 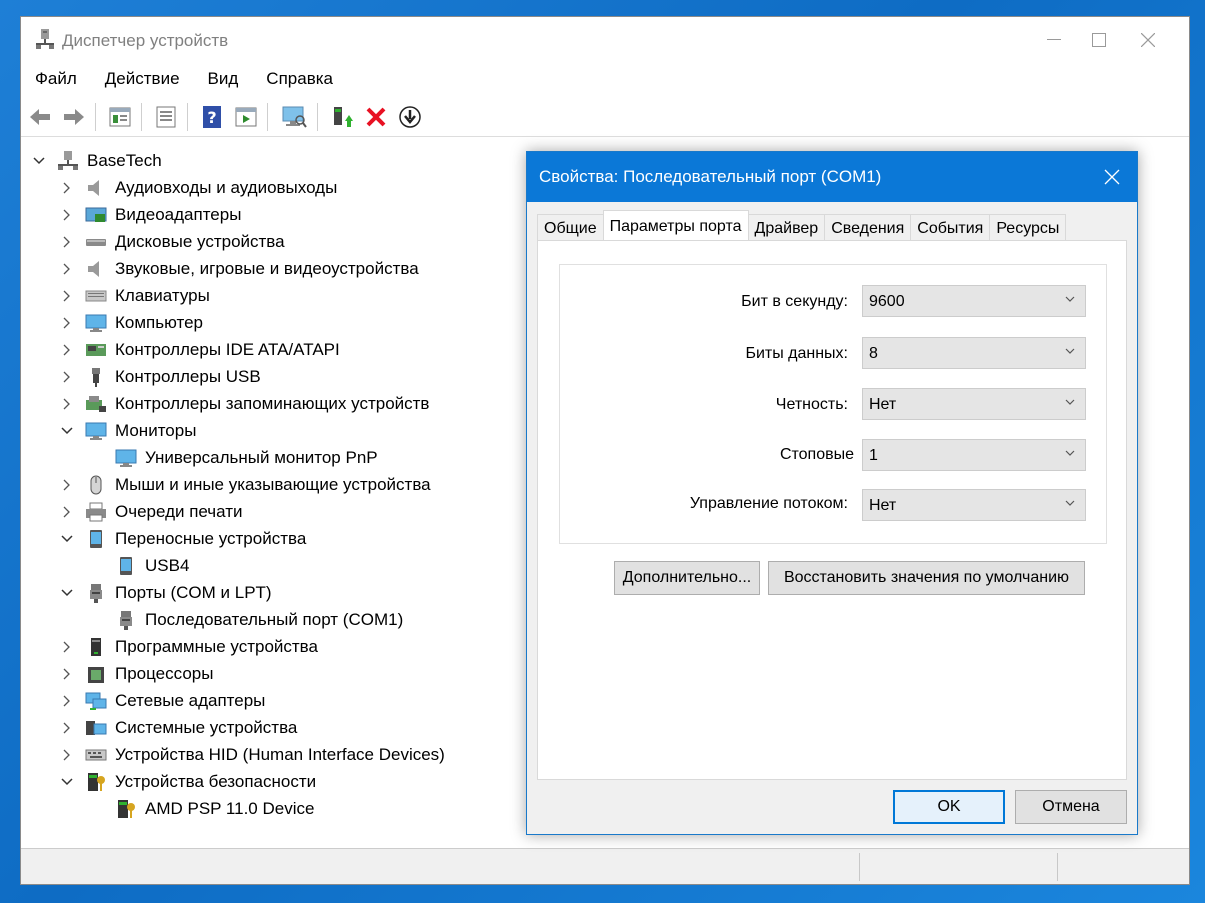 What do you see at coordinates (974, 404) in the screenshot?
I see `parity-select: Нет` at bounding box center [974, 404].